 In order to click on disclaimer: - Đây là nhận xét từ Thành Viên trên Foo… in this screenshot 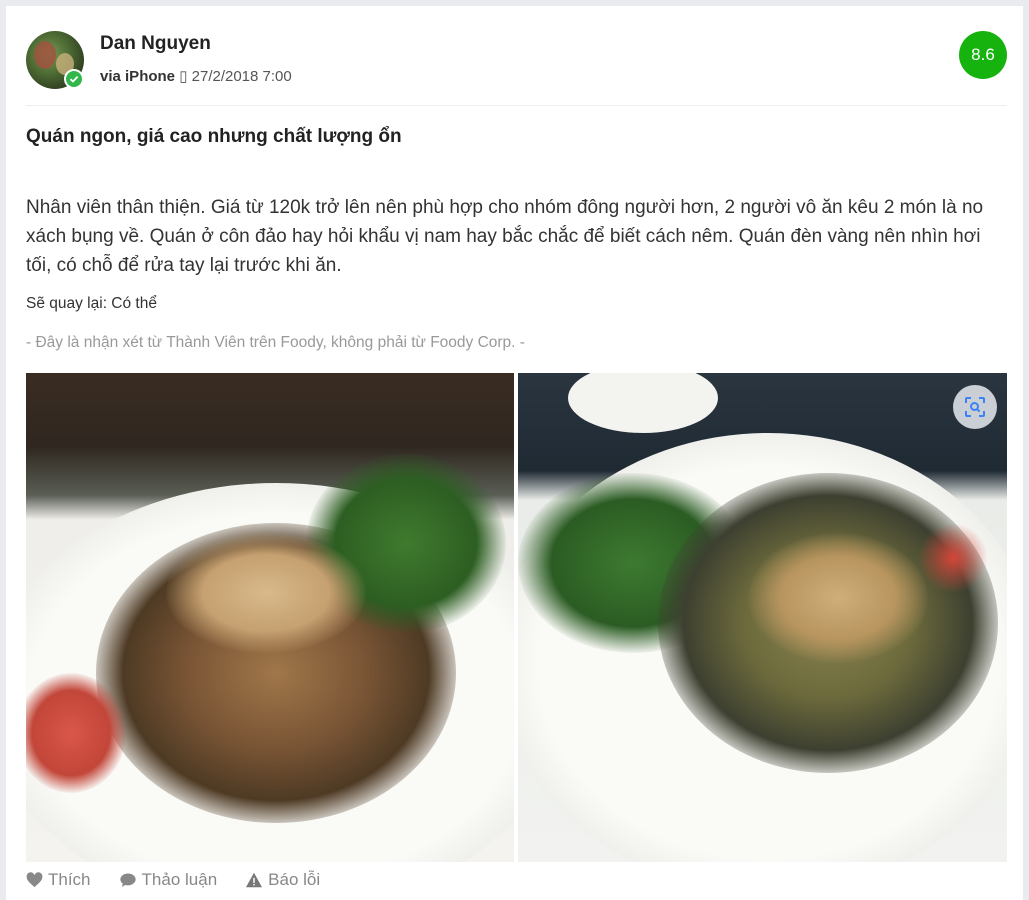, I will do `click(275, 342)`.